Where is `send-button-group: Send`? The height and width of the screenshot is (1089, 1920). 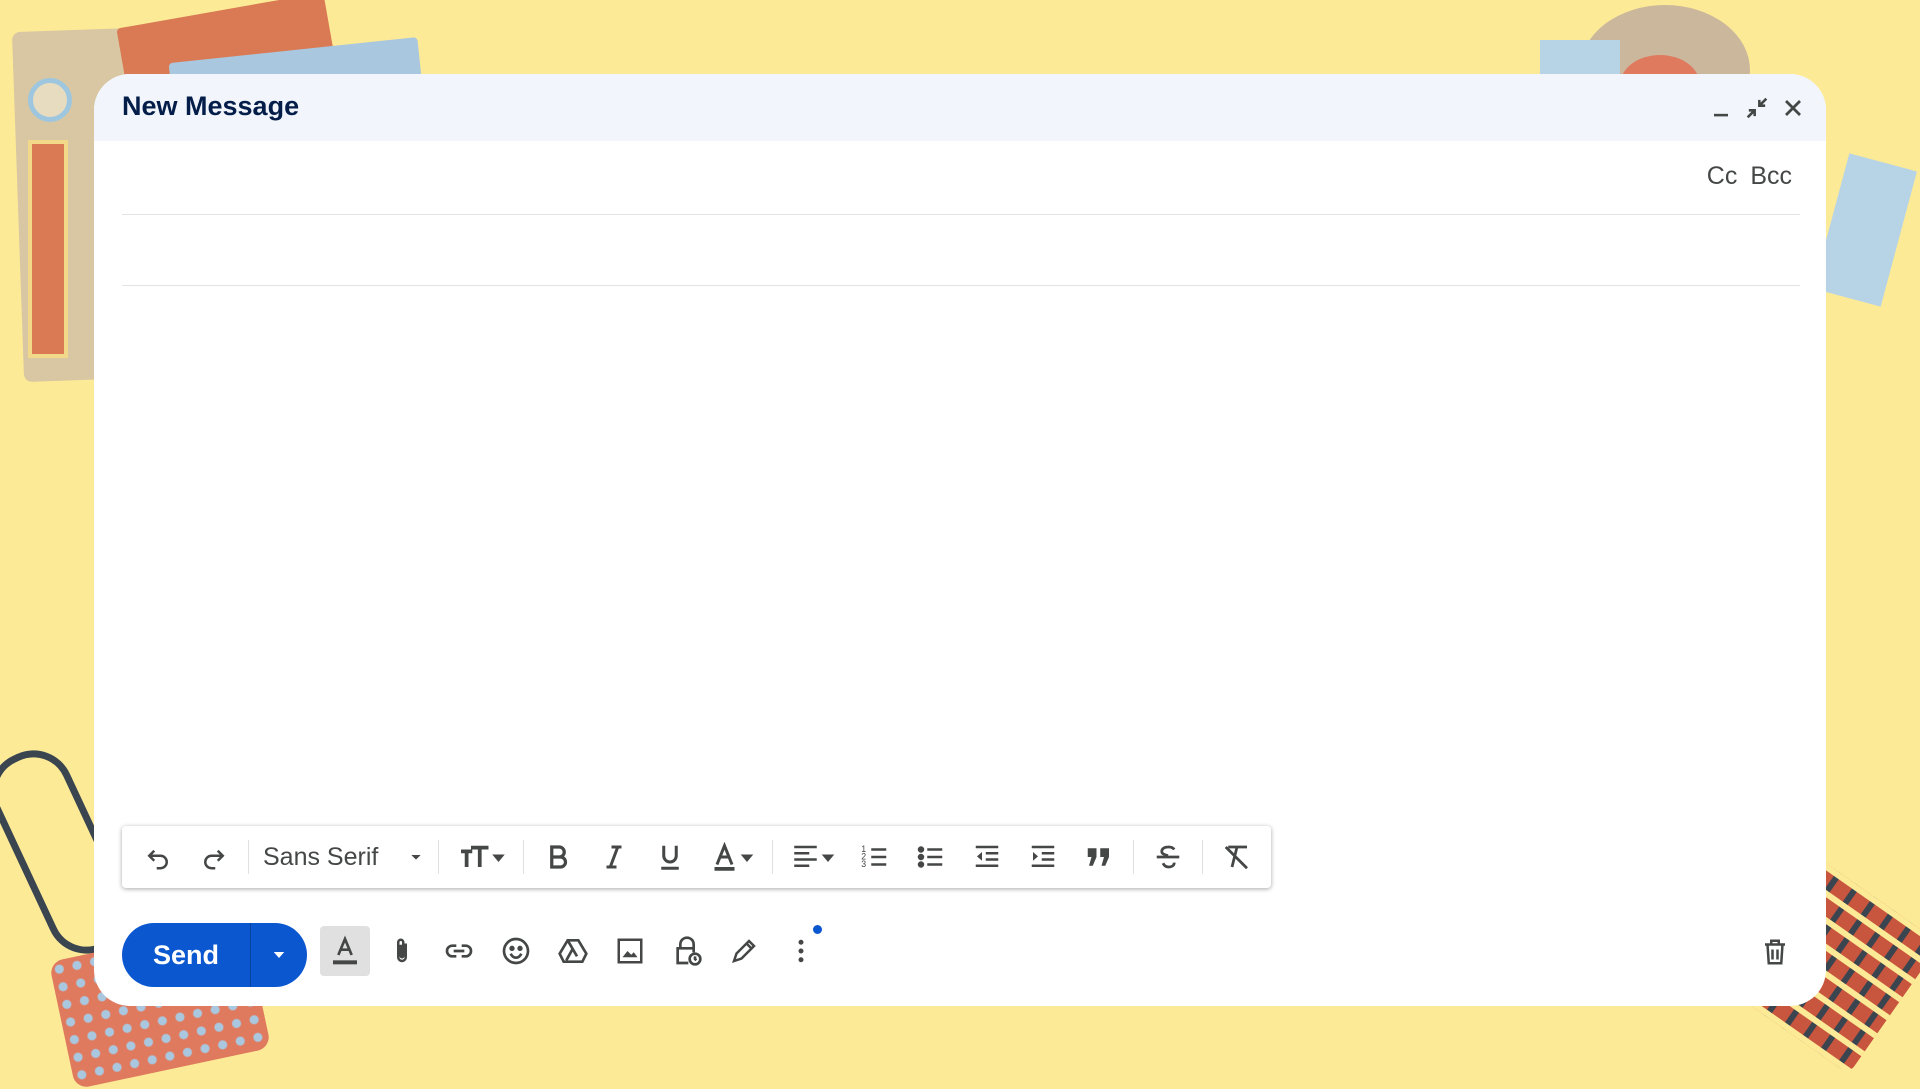 send-button-group: Send is located at coordinates (214, 955).